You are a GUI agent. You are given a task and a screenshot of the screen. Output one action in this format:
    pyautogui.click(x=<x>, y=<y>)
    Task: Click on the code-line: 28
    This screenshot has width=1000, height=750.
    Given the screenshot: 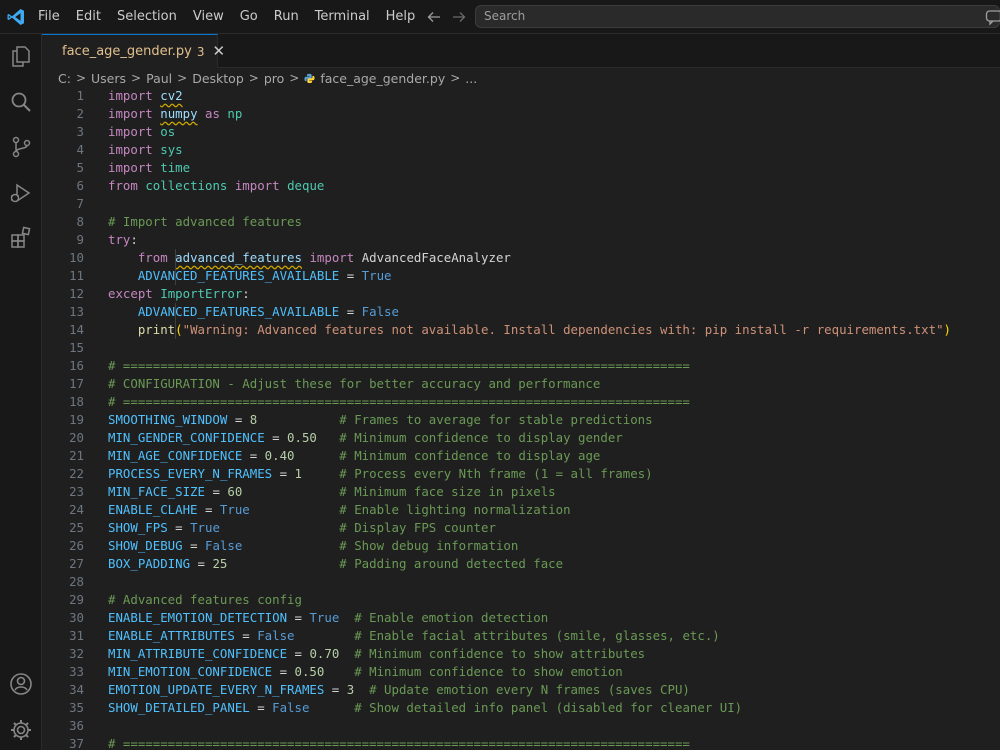 What is the action you would take?
    pyautogui.click(x=521, y=582)
    